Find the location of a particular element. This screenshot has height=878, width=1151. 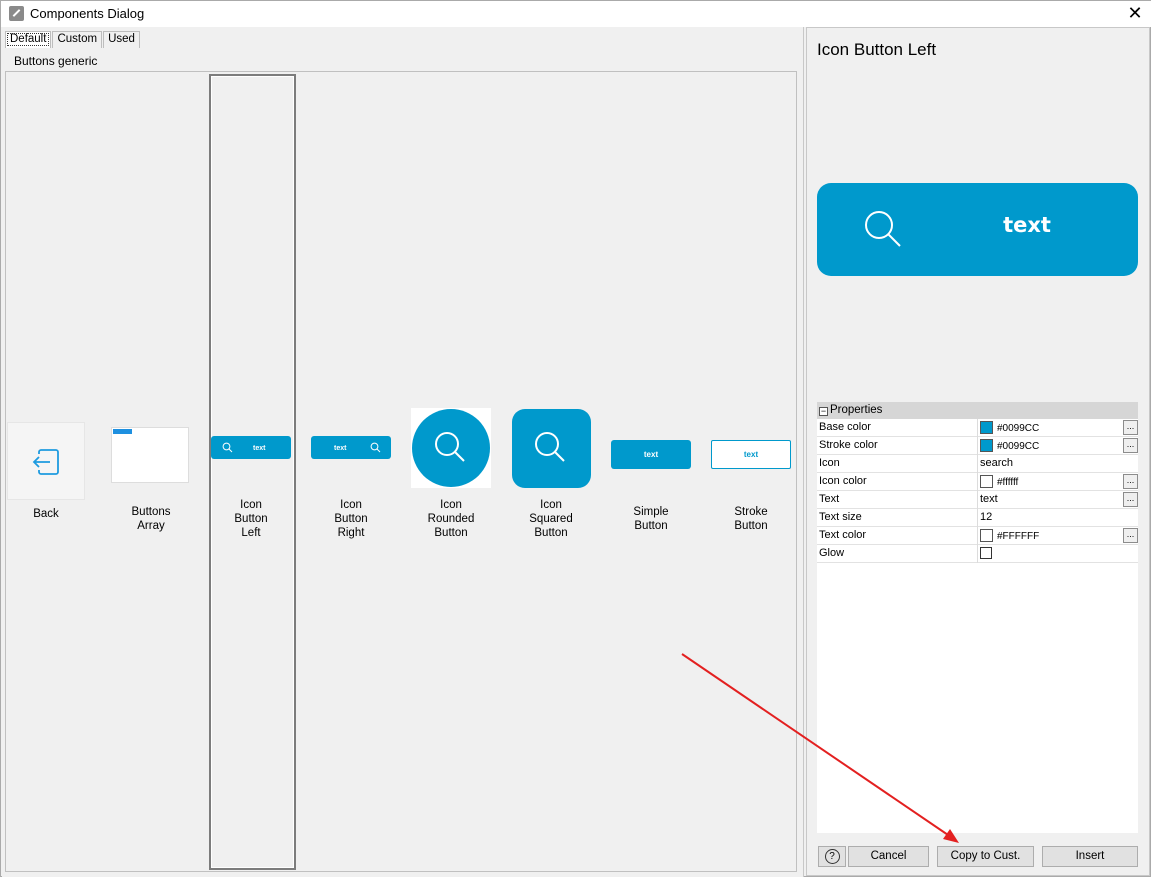

property-value: 12 is located at coordinates (986, 517).